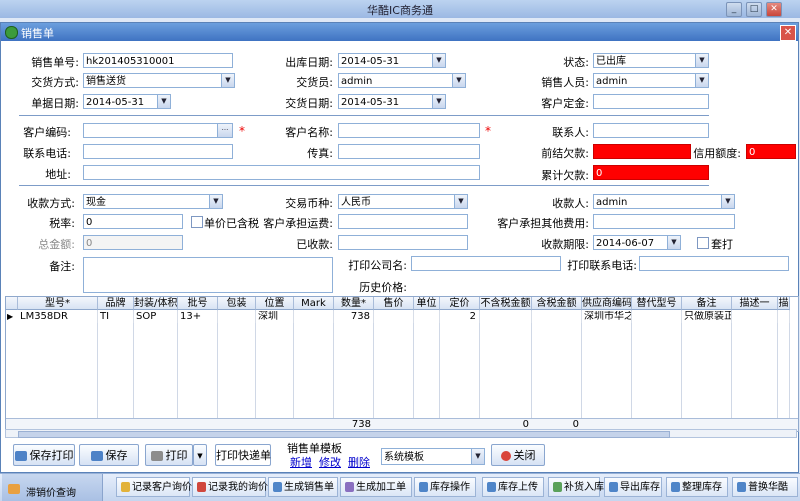 The image size is (800, 501). What do you see at coordinates (460, 303) in the screenshot?
I see `column-header: 定价` at bounding box center [460, 303].